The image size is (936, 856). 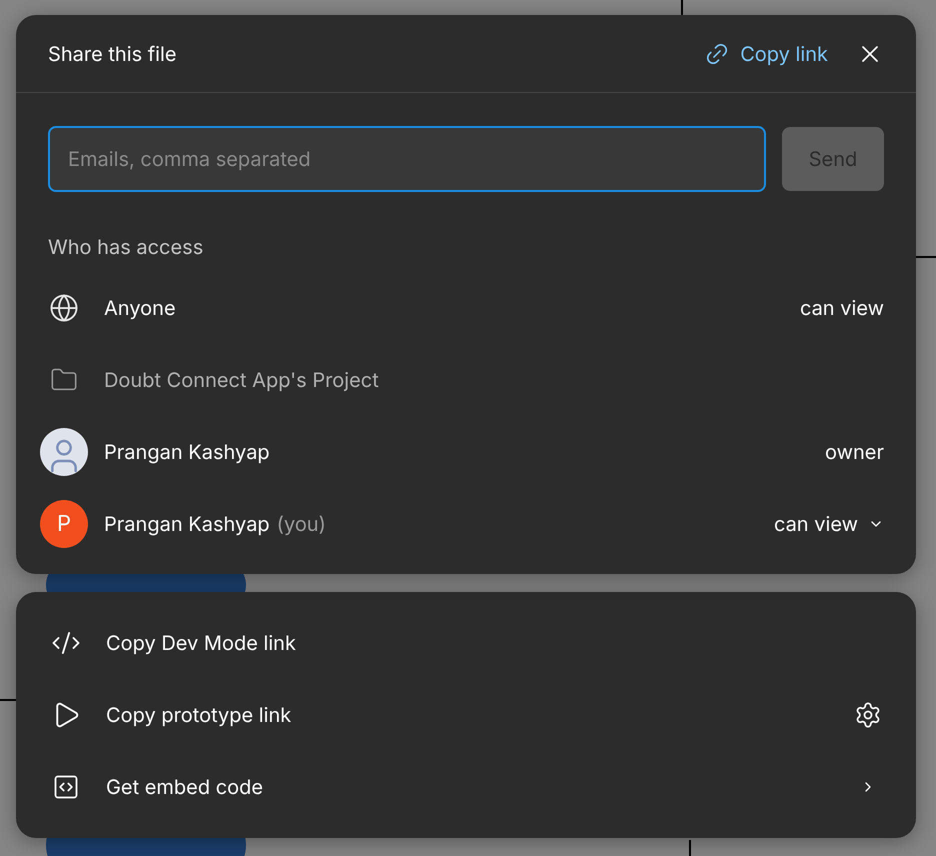 What do you see at coordinates (301, 524) in the screenshot?
I see `member-note: (you)` at bounding box center [301, 524].